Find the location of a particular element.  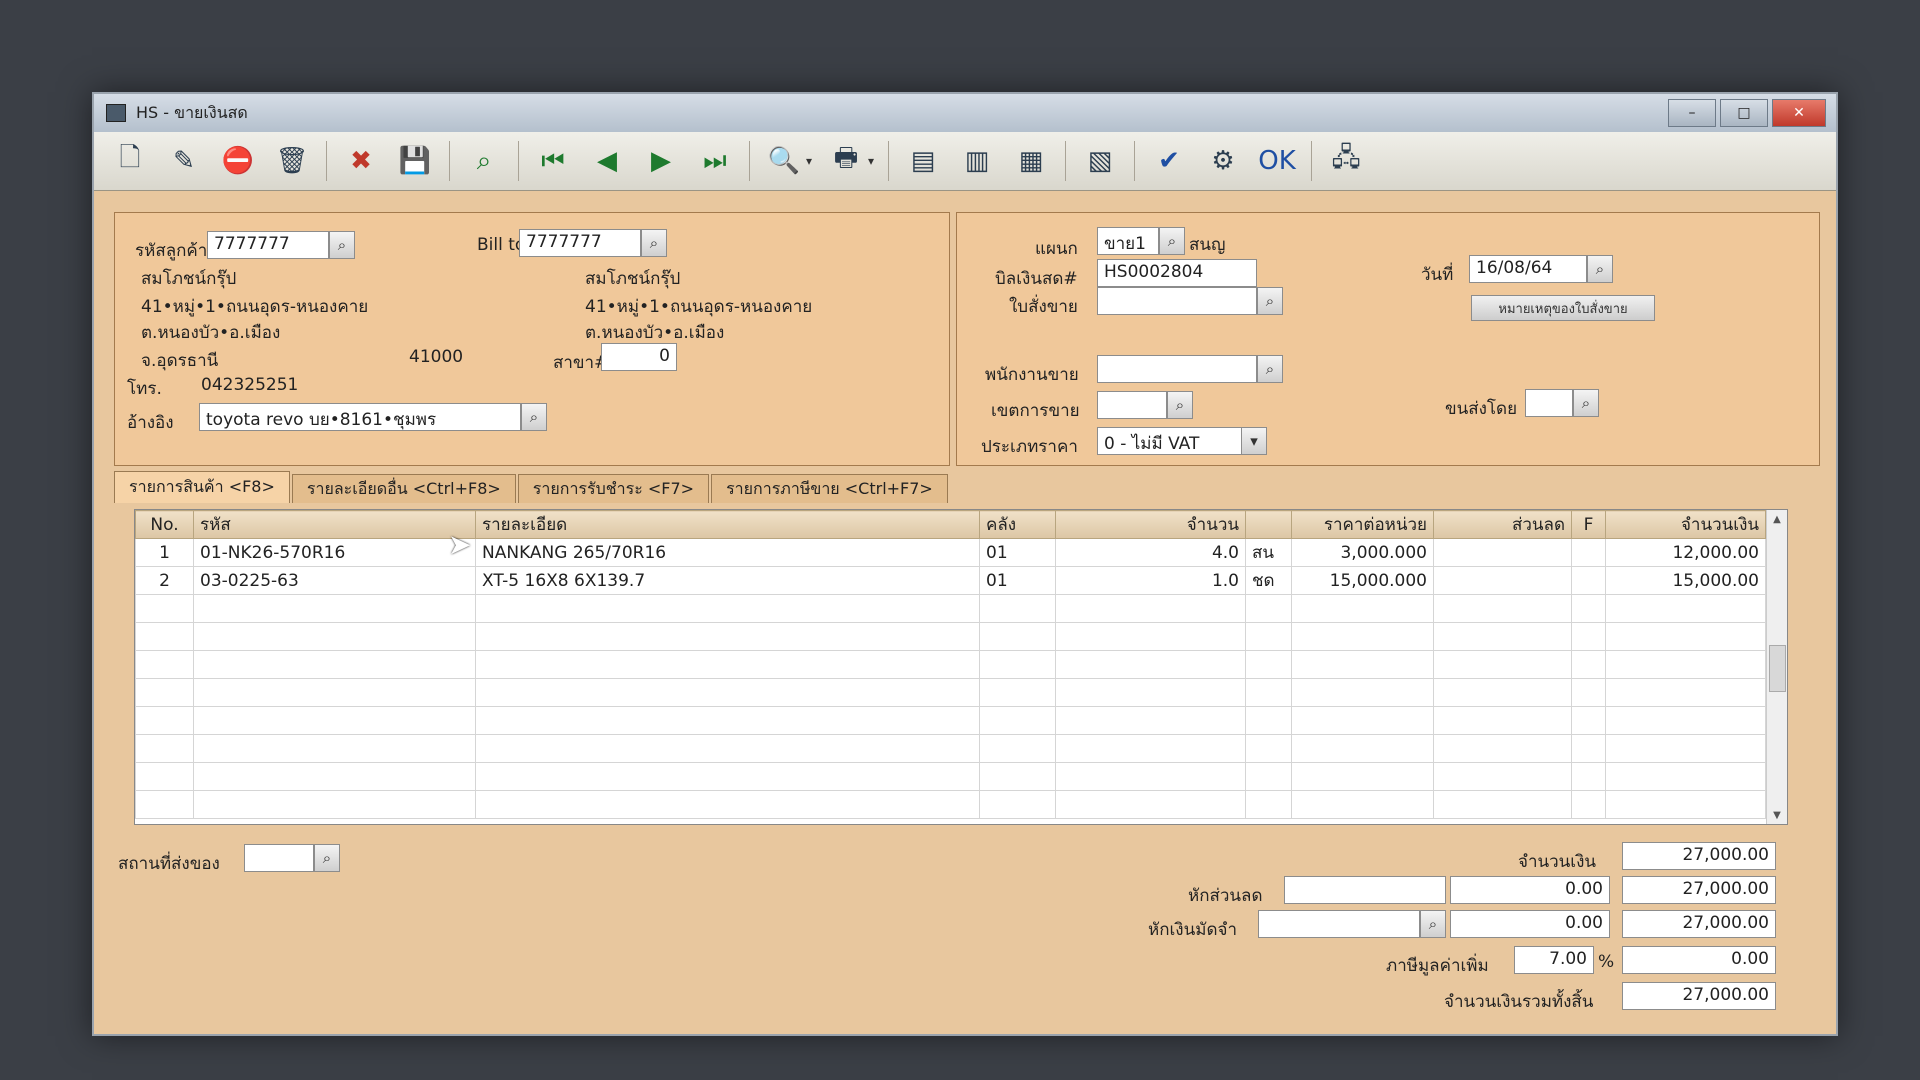

tab-0: รายการสินค้า <F8> is located at coordinates (202, 487).